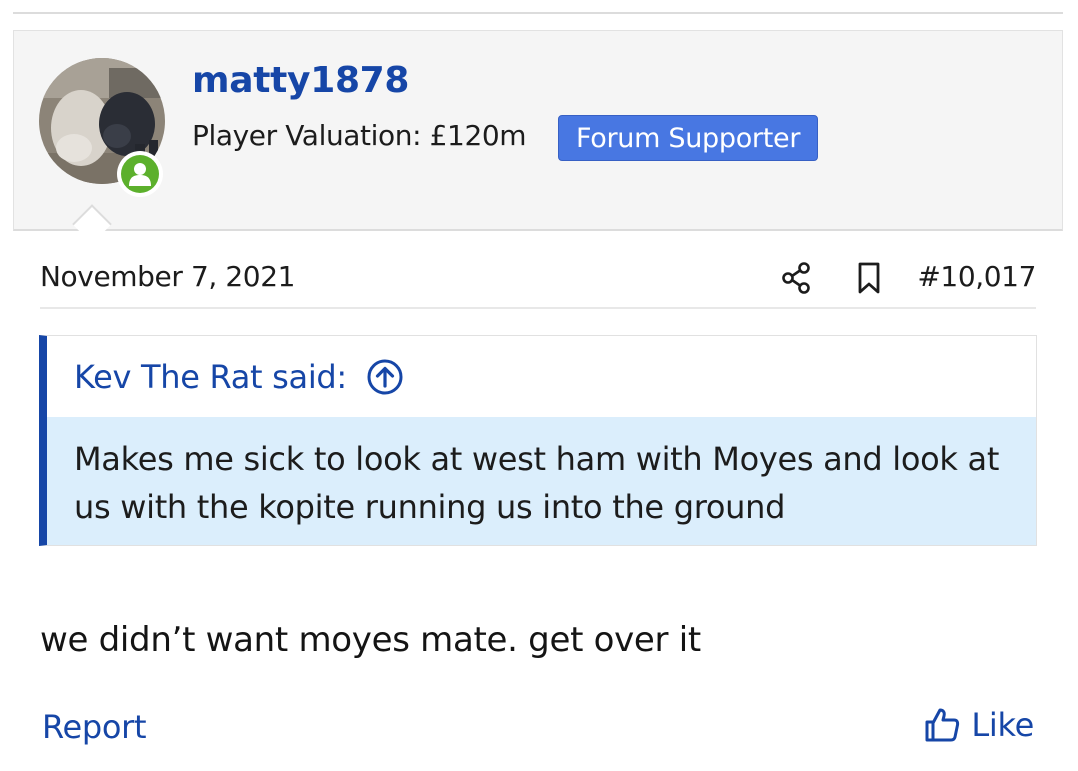 The image size is (1078, 771). Describe the element at coordinates (797, 278) in the screenshot. I see `share-icon` at that location.